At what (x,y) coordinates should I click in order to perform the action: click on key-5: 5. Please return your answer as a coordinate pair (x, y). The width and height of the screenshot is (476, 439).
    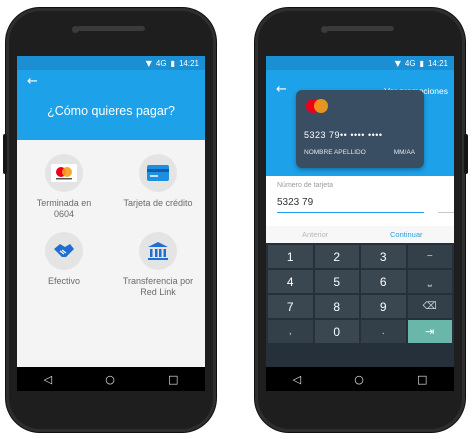
    Looking at the image, I should click on (336, 281).